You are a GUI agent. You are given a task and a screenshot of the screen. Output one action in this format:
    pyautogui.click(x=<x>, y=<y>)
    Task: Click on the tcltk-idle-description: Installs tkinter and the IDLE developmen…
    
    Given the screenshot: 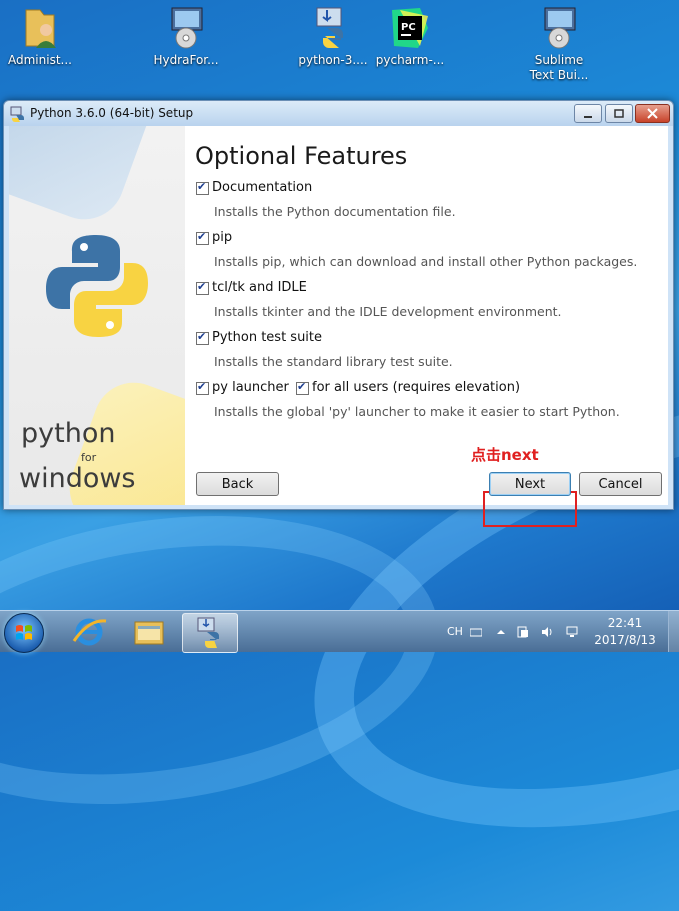 What is the action you would take?
    pyautogui.click(x=388, y=311)
    